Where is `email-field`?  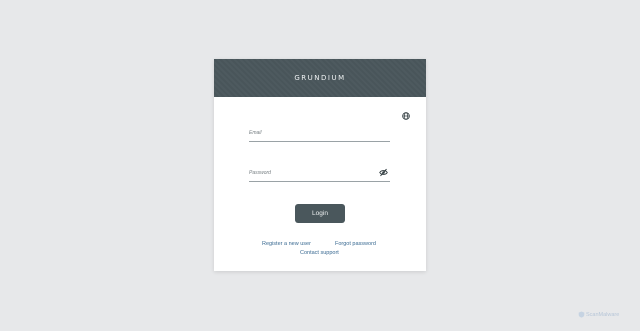
email-field is located at coordinates (319, 134).